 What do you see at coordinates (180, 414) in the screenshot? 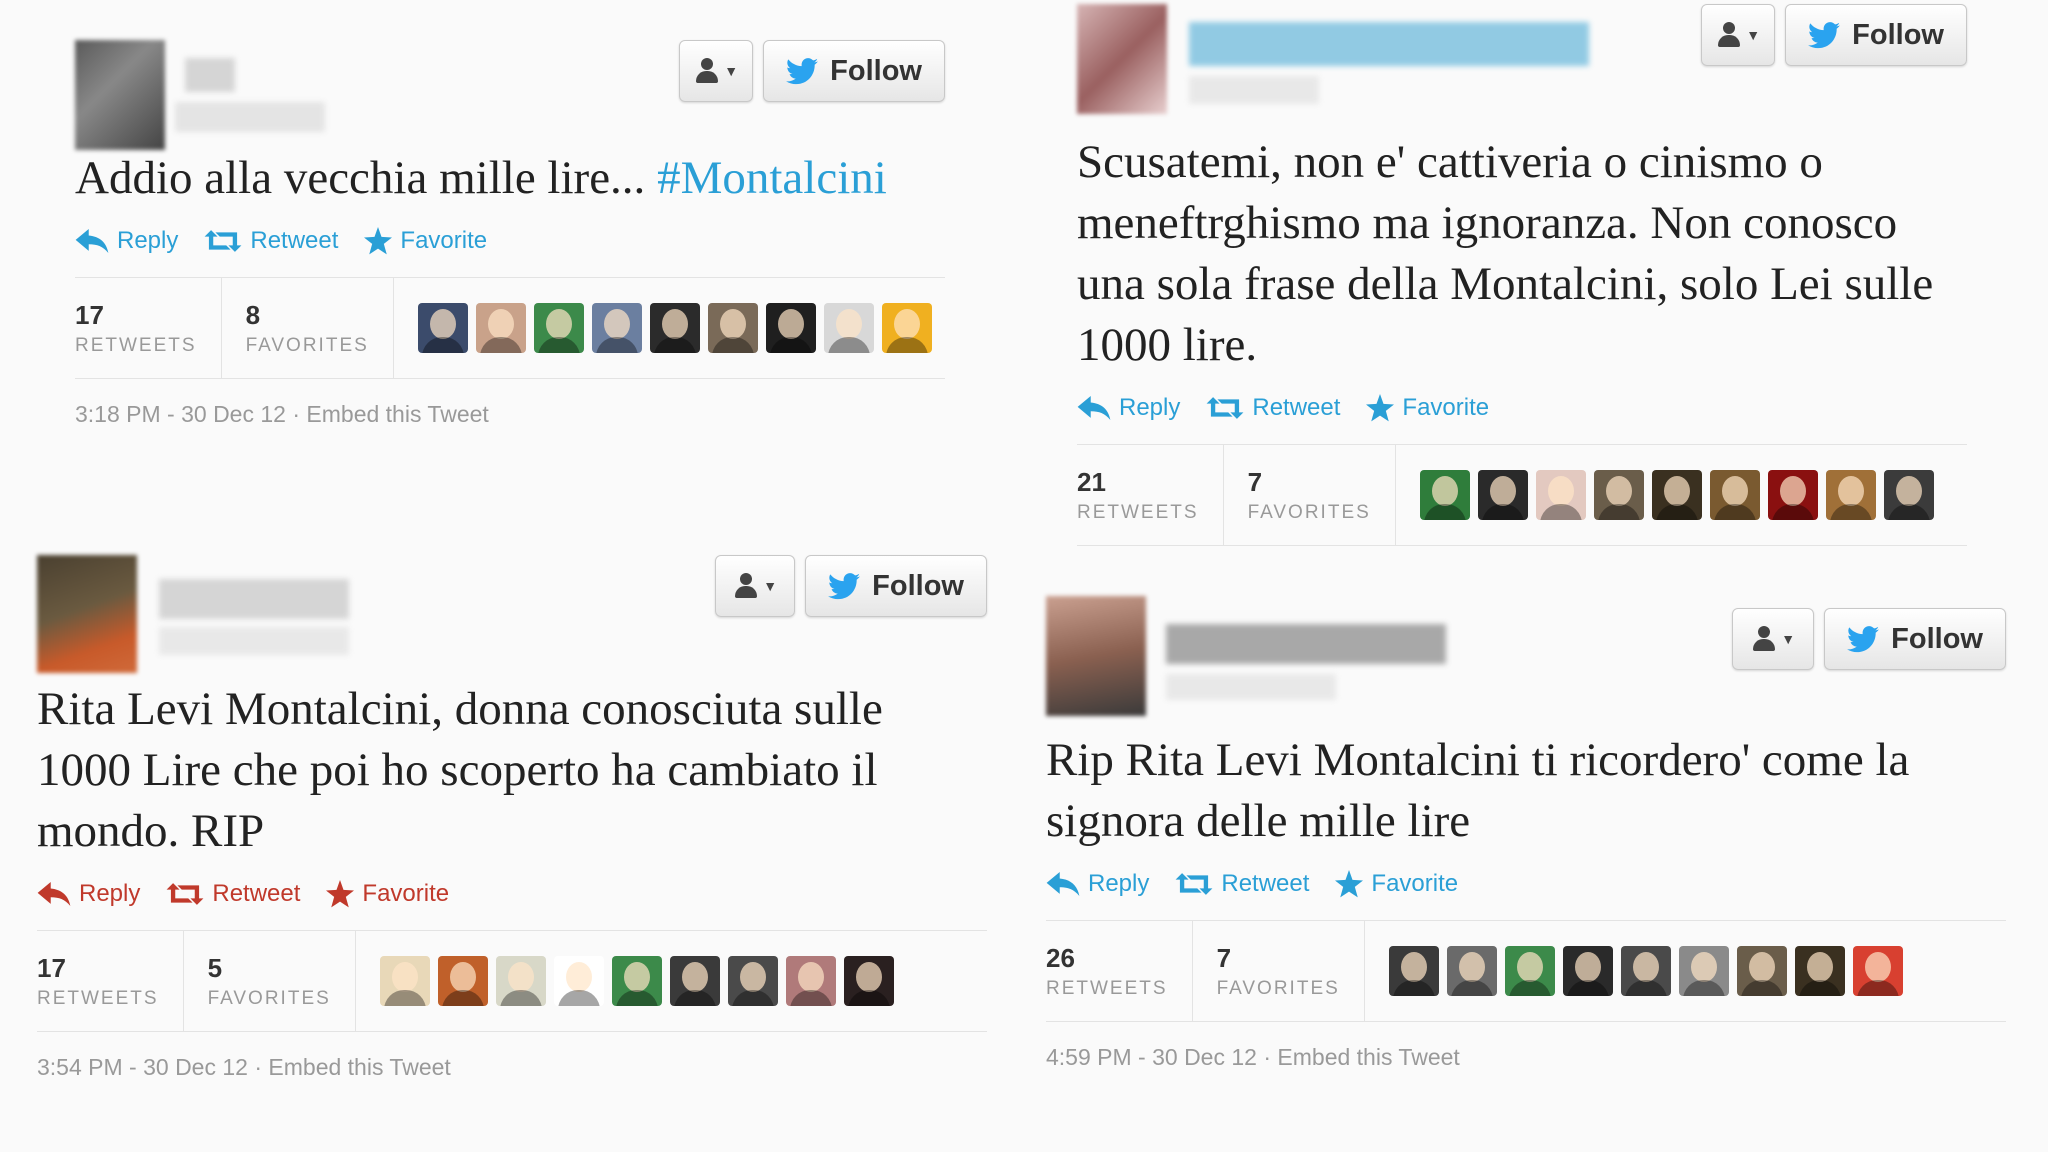
I see `timestamp-link: 3:18 PM - 30 Dec 12` at bounding box center [180, 414].